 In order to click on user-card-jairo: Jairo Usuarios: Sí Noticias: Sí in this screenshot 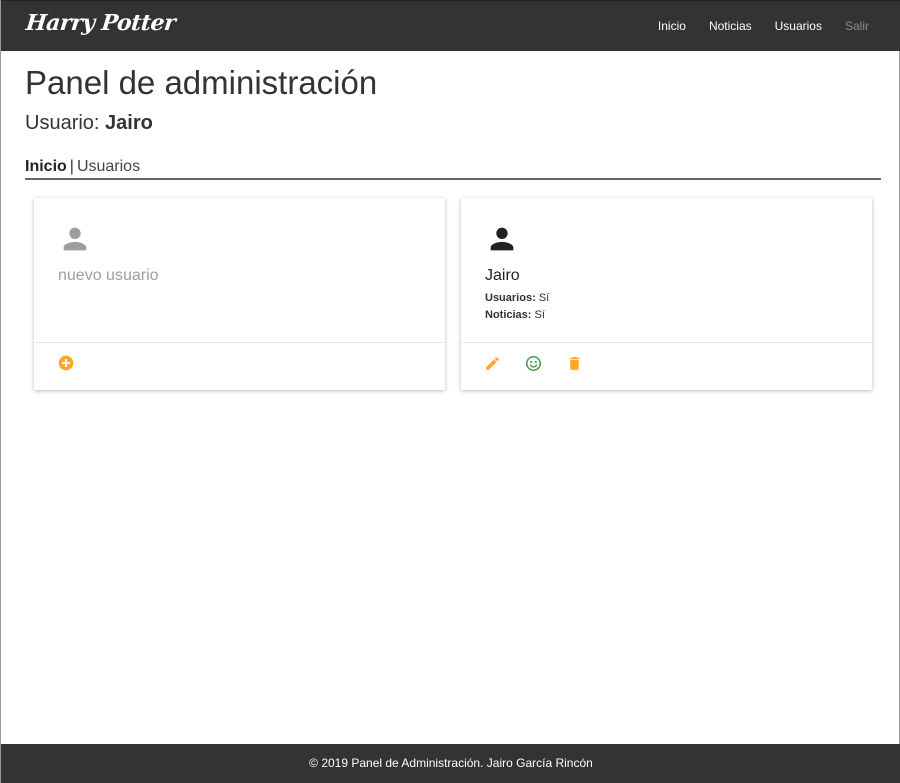, I will do `click(666, 294)`.